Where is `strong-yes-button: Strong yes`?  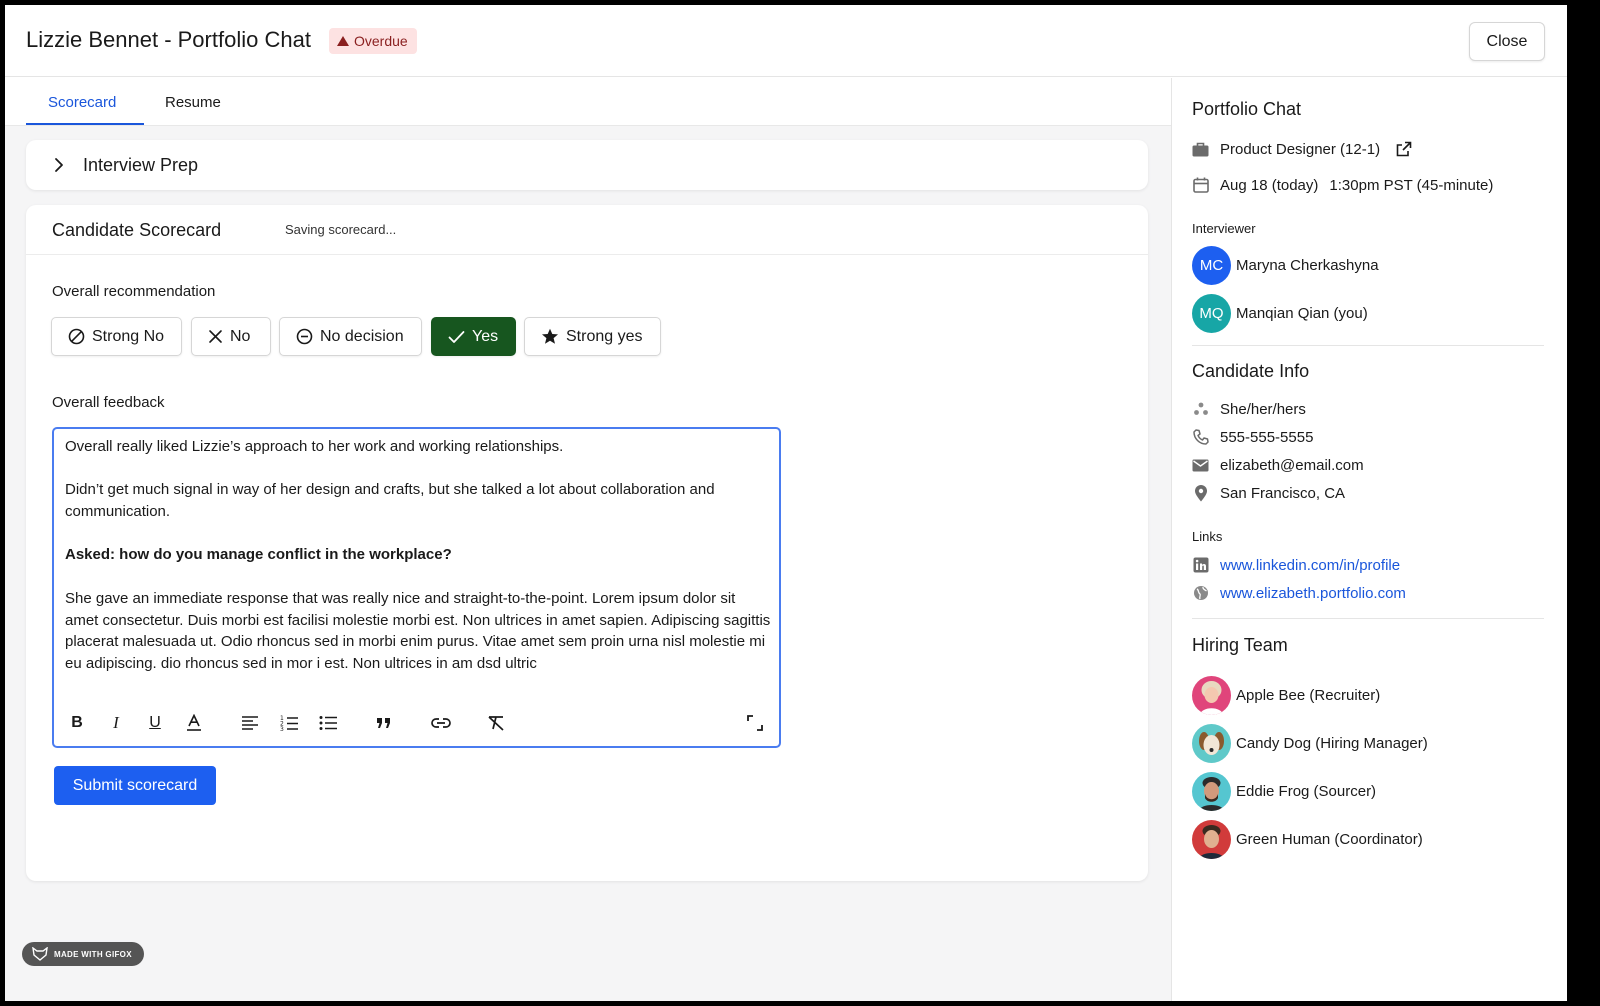
strong-yes-button: Strong yes is located at coordinates (592, 336).